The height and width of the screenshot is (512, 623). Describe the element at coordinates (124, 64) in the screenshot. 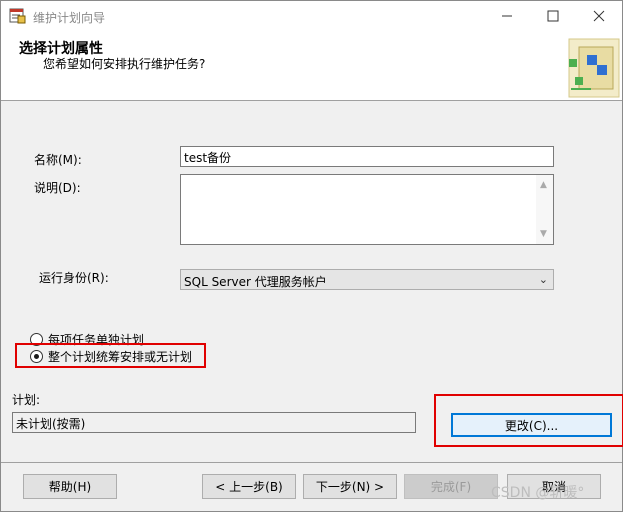

I see `page-subtitle: 您希望如何安排执行维护任务?` at that location.